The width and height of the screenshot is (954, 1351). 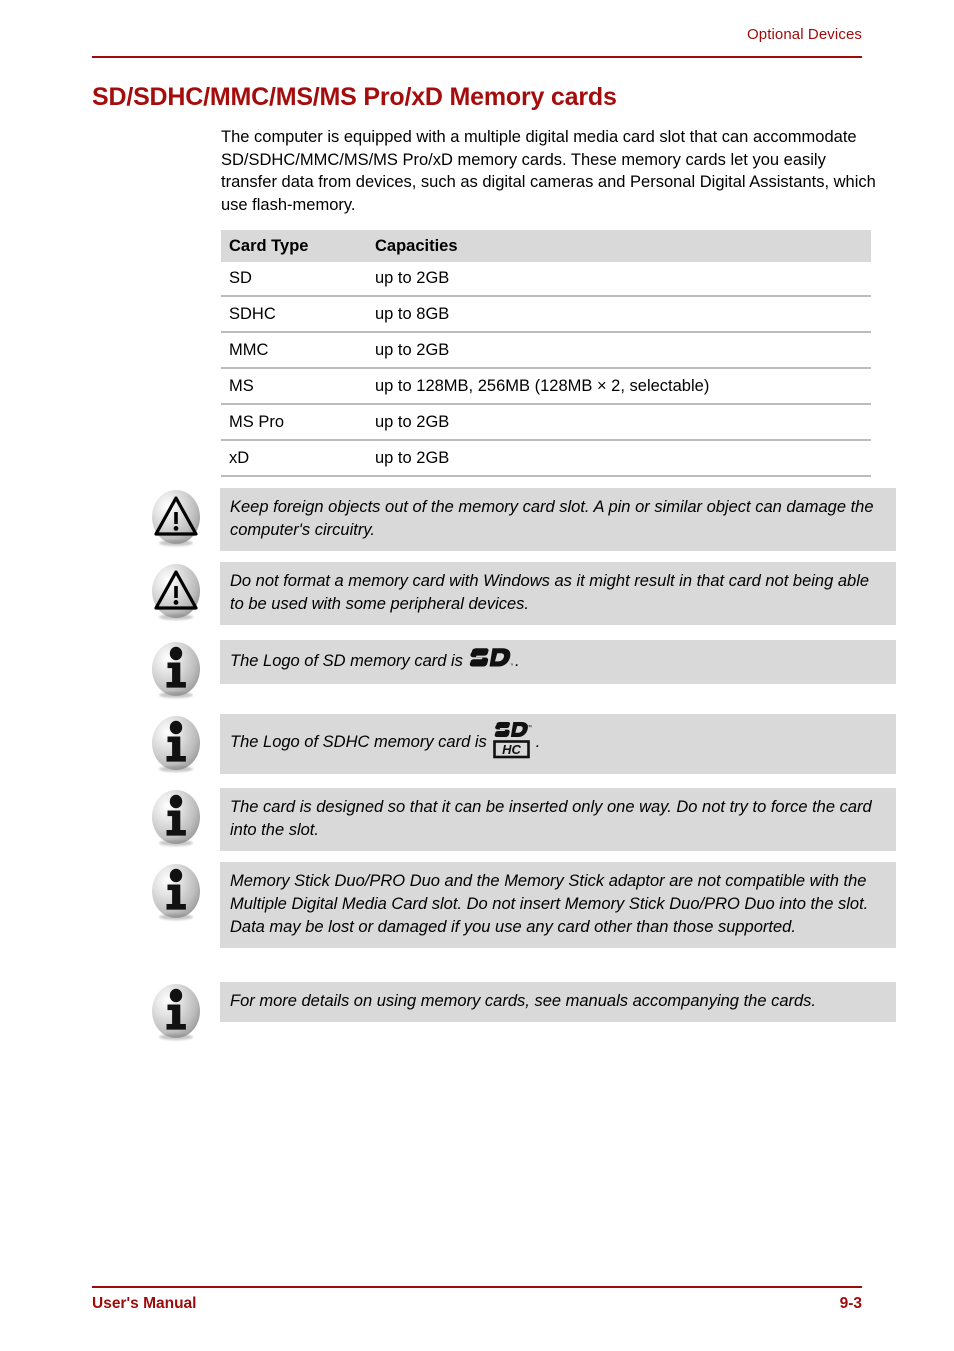 I want to click on callout-info-sd-logo: The Logo of SD memory card is ™., so click(x=522, y=669).